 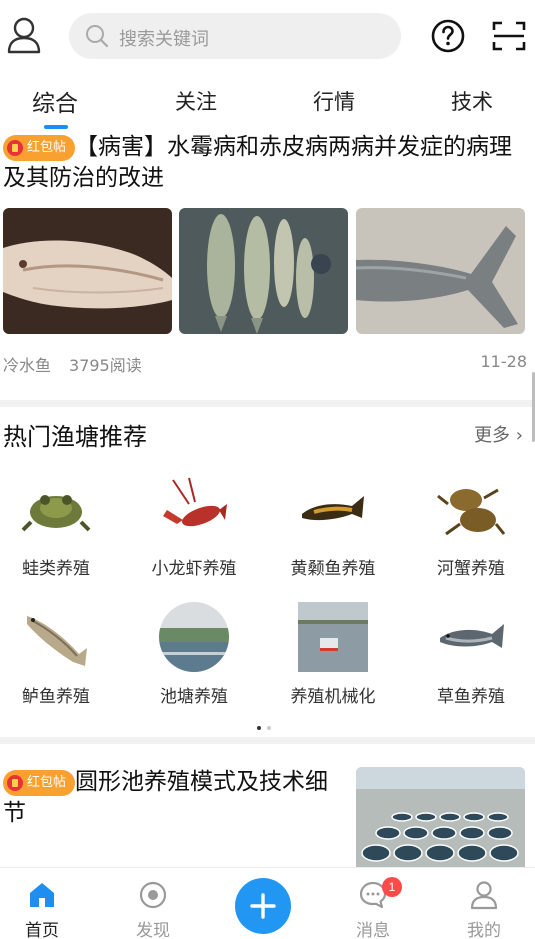 I want to click on article-title: 红包帖 【病害】水霉病和赤皮病两病并发症的病理及其防治的改进, so click(x=267, y=163).